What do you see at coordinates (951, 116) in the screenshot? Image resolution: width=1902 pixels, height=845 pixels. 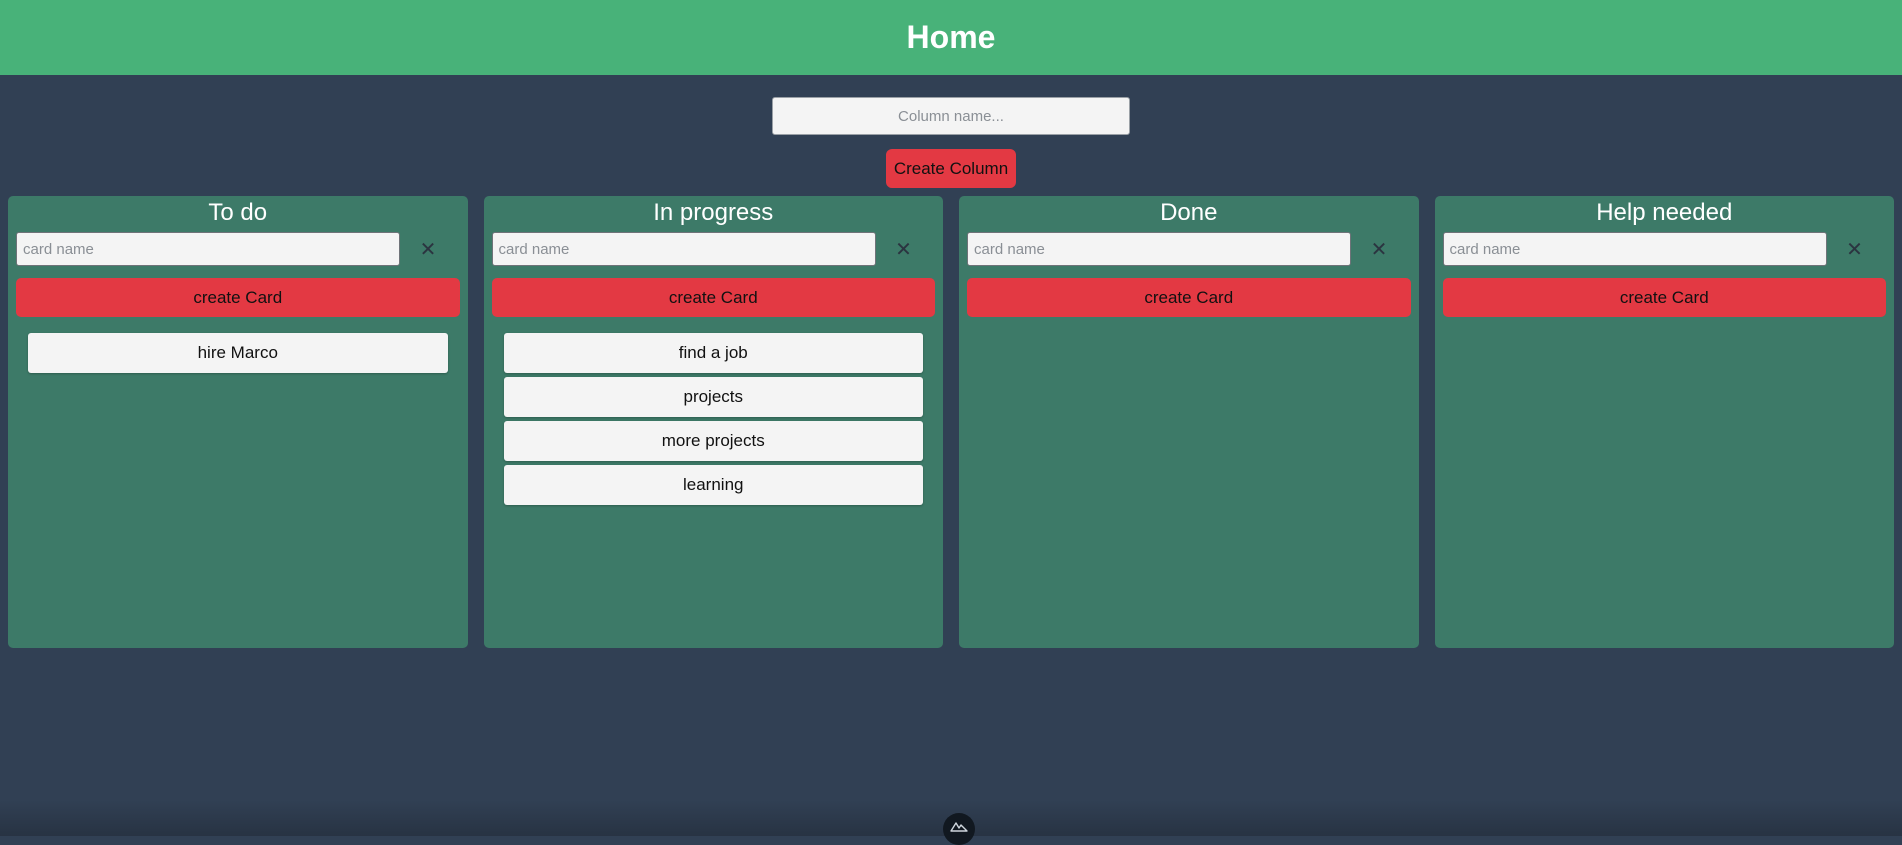 I see `column-name-input` at bounding box center [951, 116].